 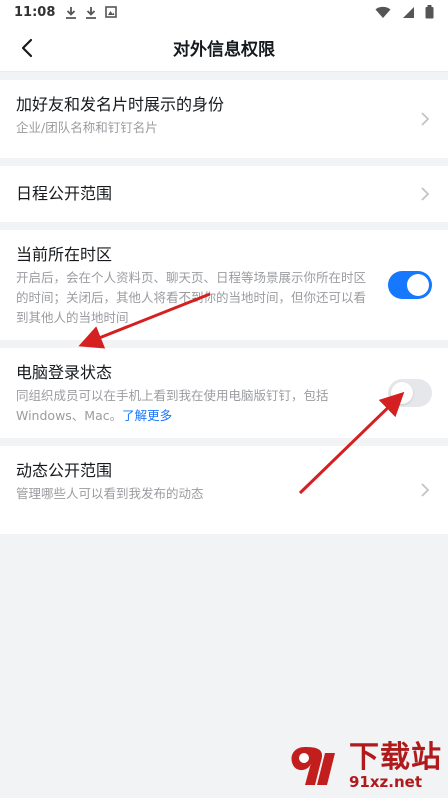 I want to click on watermark-logo-icon, so click(x=313, y=766).